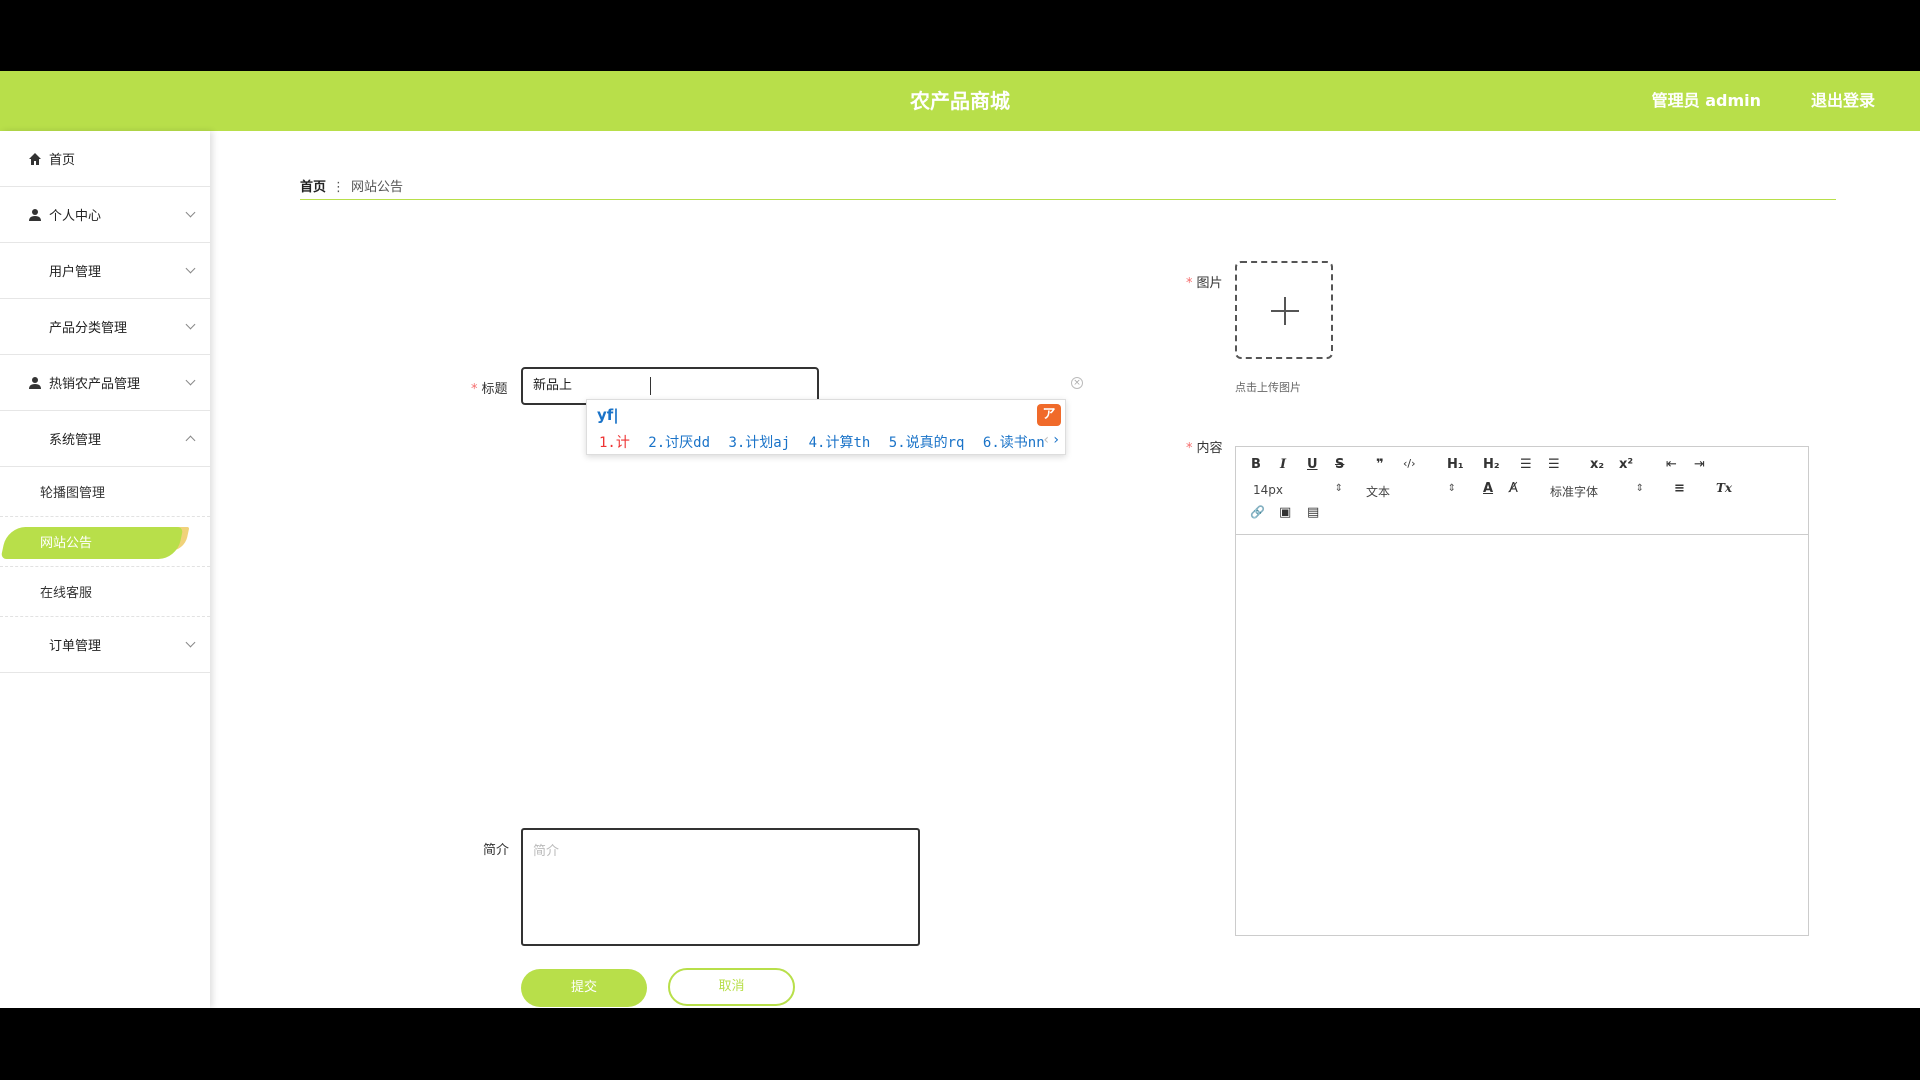 The height and width of the screenshot is (1080, 1920). Describe the element at coordinates (1522, 735) in the screenshot. I see `editor-content-area` at that location.